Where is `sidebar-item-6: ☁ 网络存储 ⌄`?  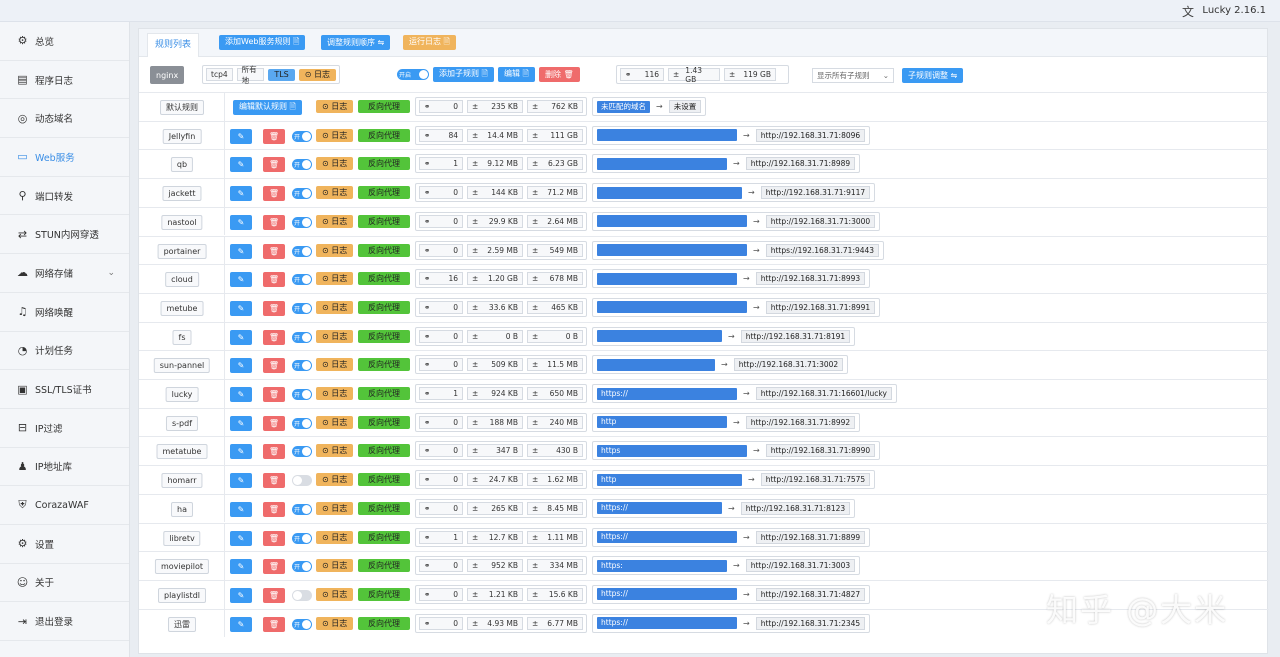 sidebar-item-6: ☁ 网络存储 ⌄ is located at coordinates (64, 273).